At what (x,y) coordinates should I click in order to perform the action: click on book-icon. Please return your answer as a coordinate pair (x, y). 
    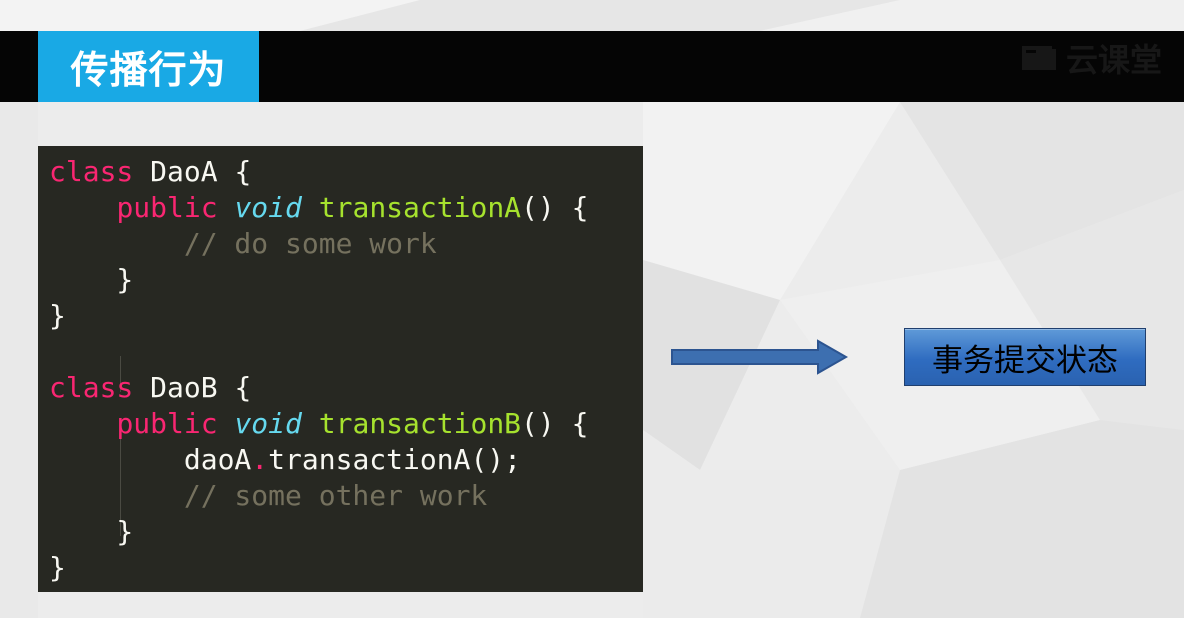
    Looking at the image, I should click on (1039, 58).